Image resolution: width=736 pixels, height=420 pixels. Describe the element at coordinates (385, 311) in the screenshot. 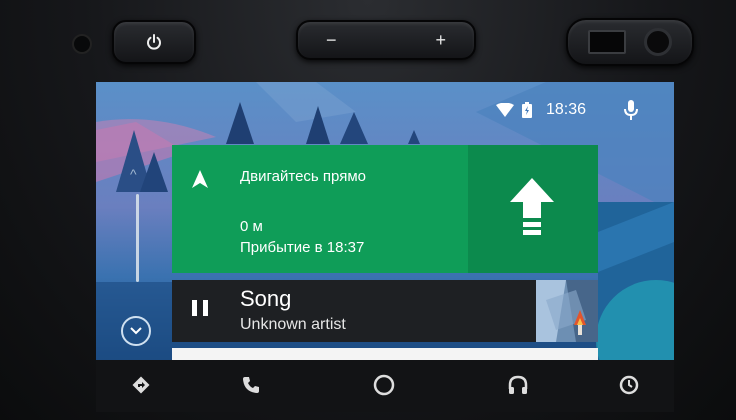

I see `media-card` at that location.